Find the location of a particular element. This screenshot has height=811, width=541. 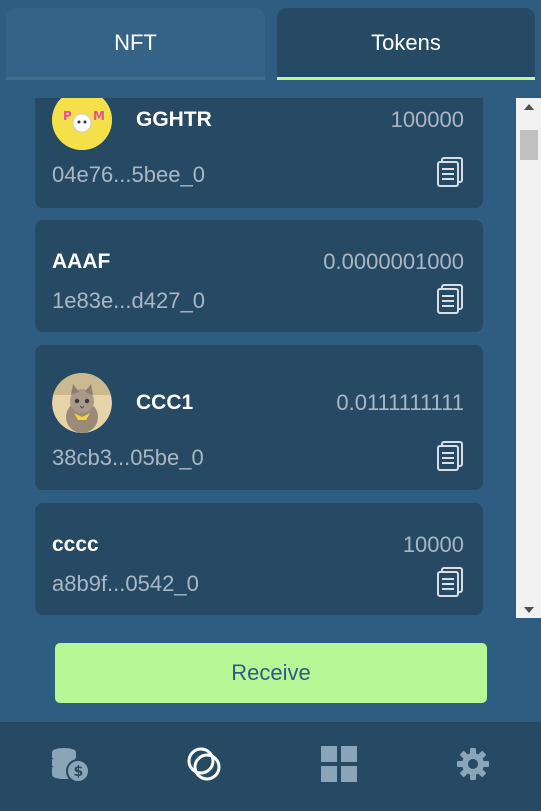

wallet-coins-icon: $ is located at coordinates (70, 766).